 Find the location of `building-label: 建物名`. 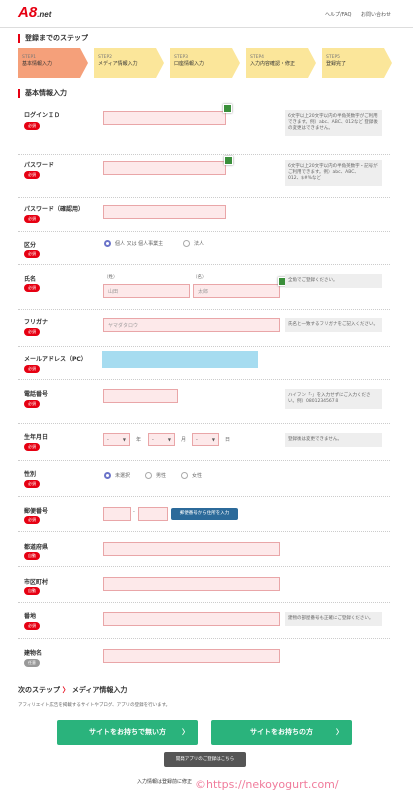

building-label: 建物名 is located at coordinates (33, 653).